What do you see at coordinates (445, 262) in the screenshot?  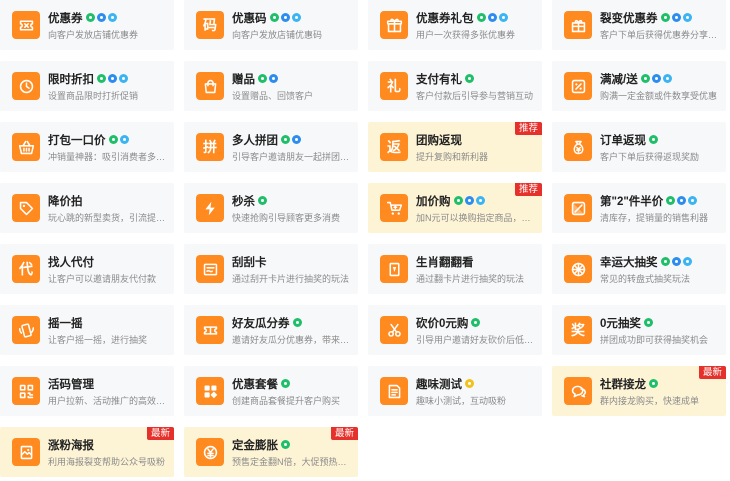 I see `tool-title: 生肖翻翻看` at bounding box center [445, 262].